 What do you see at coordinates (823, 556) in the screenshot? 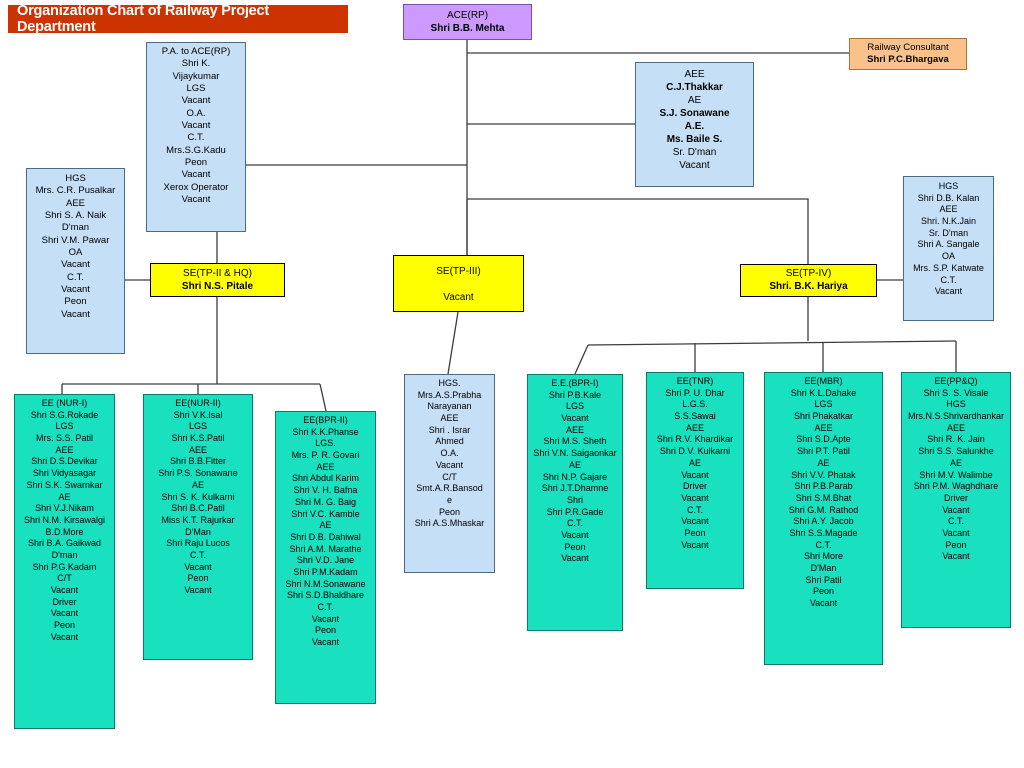
I see `node-text-line: Shri More` at bounding box center [823, 556].